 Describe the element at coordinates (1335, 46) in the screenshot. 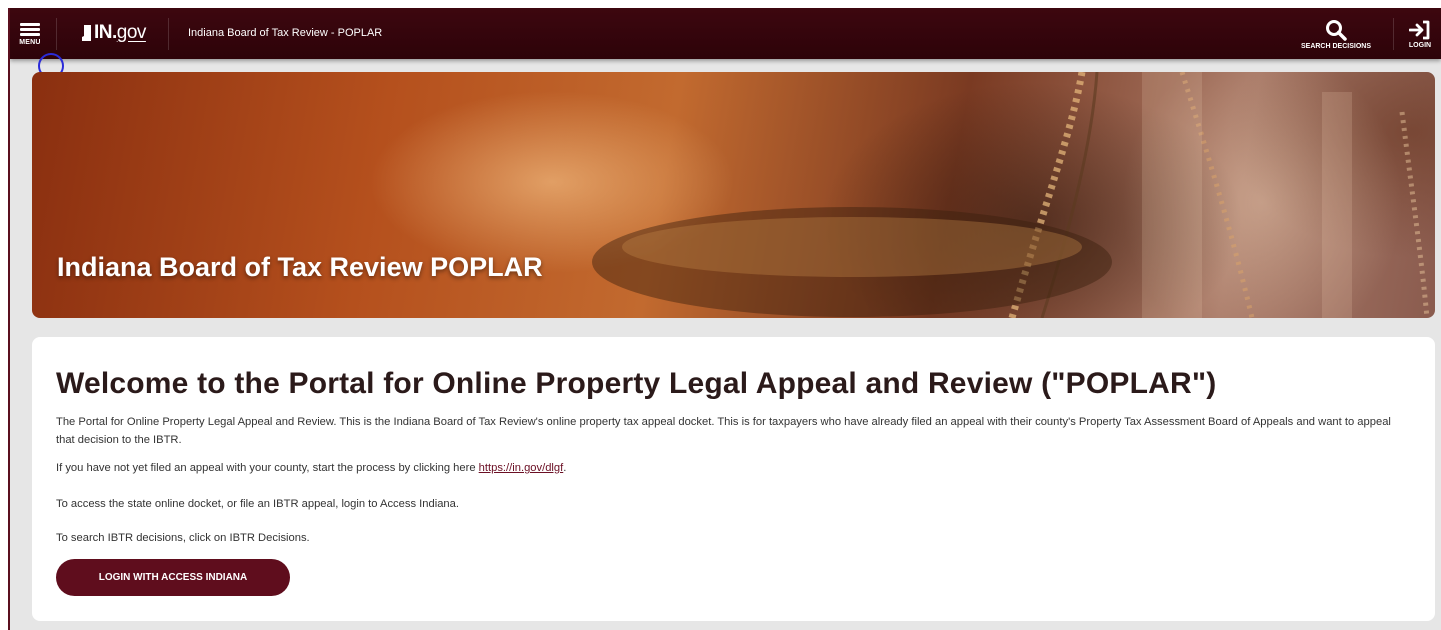

I see `search-decisions-label: SEARCH DECISIONS` at that location.